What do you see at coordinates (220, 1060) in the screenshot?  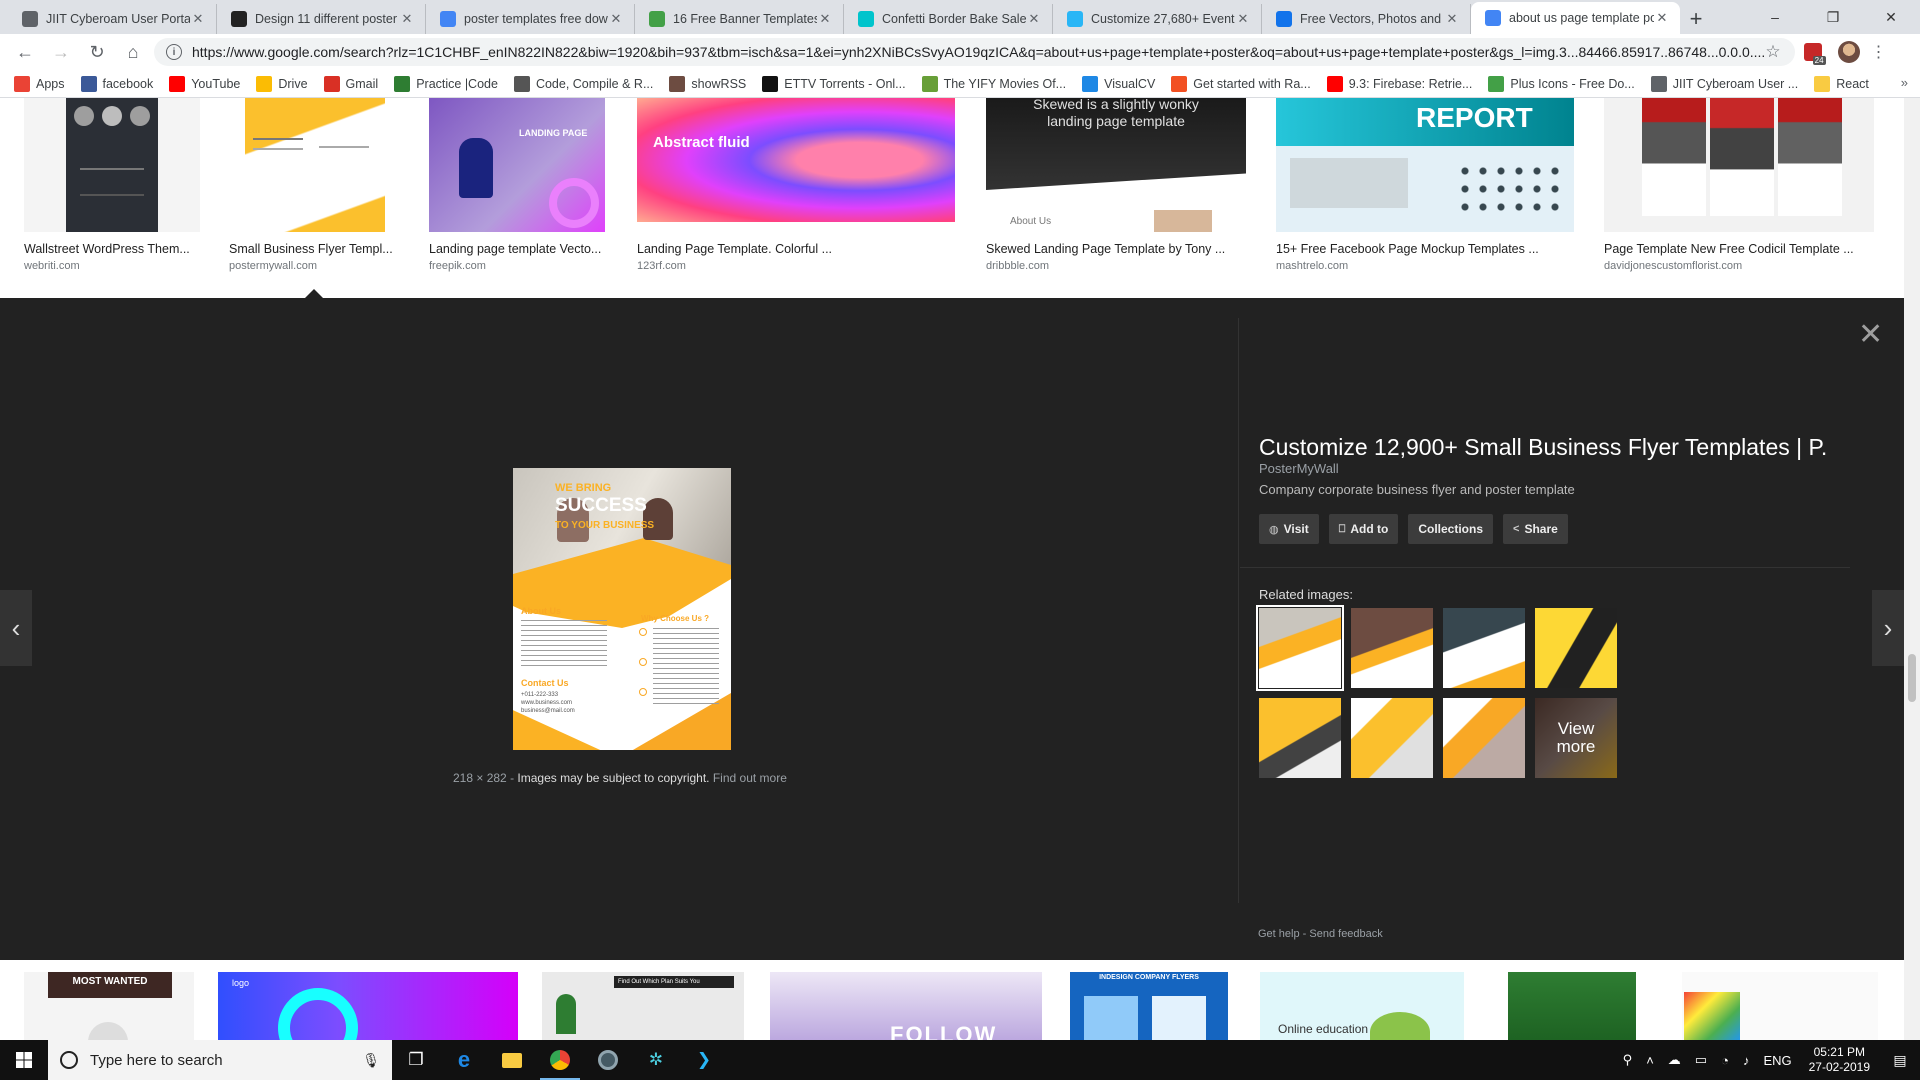 I see `taskbar-search-box: Type here to search 🎙` at bounding box center [220, 1060].